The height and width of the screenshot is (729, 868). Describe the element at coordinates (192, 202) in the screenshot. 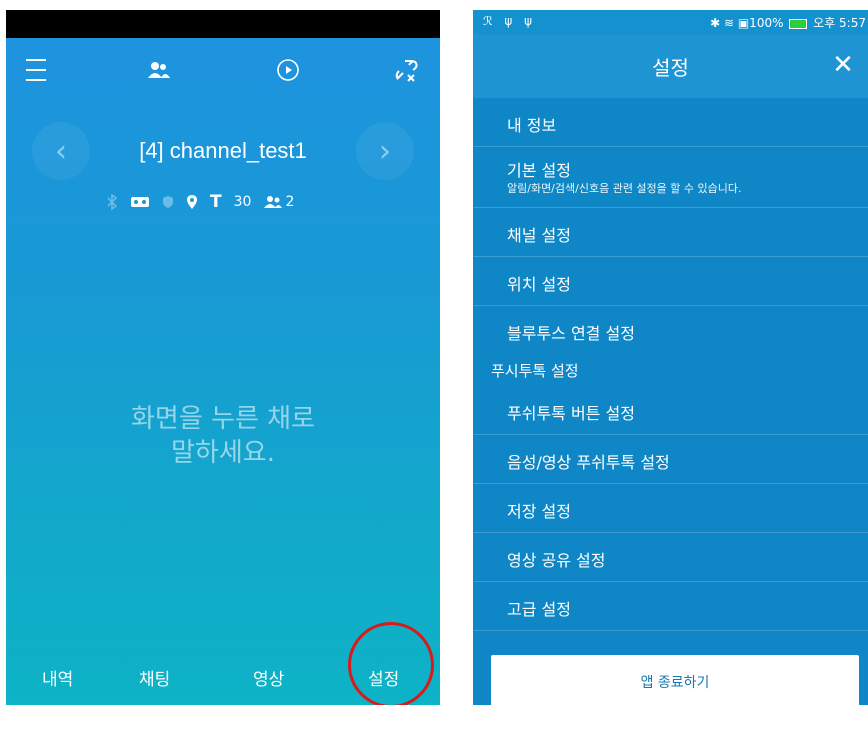

I see `location-pin-icon` at that location.